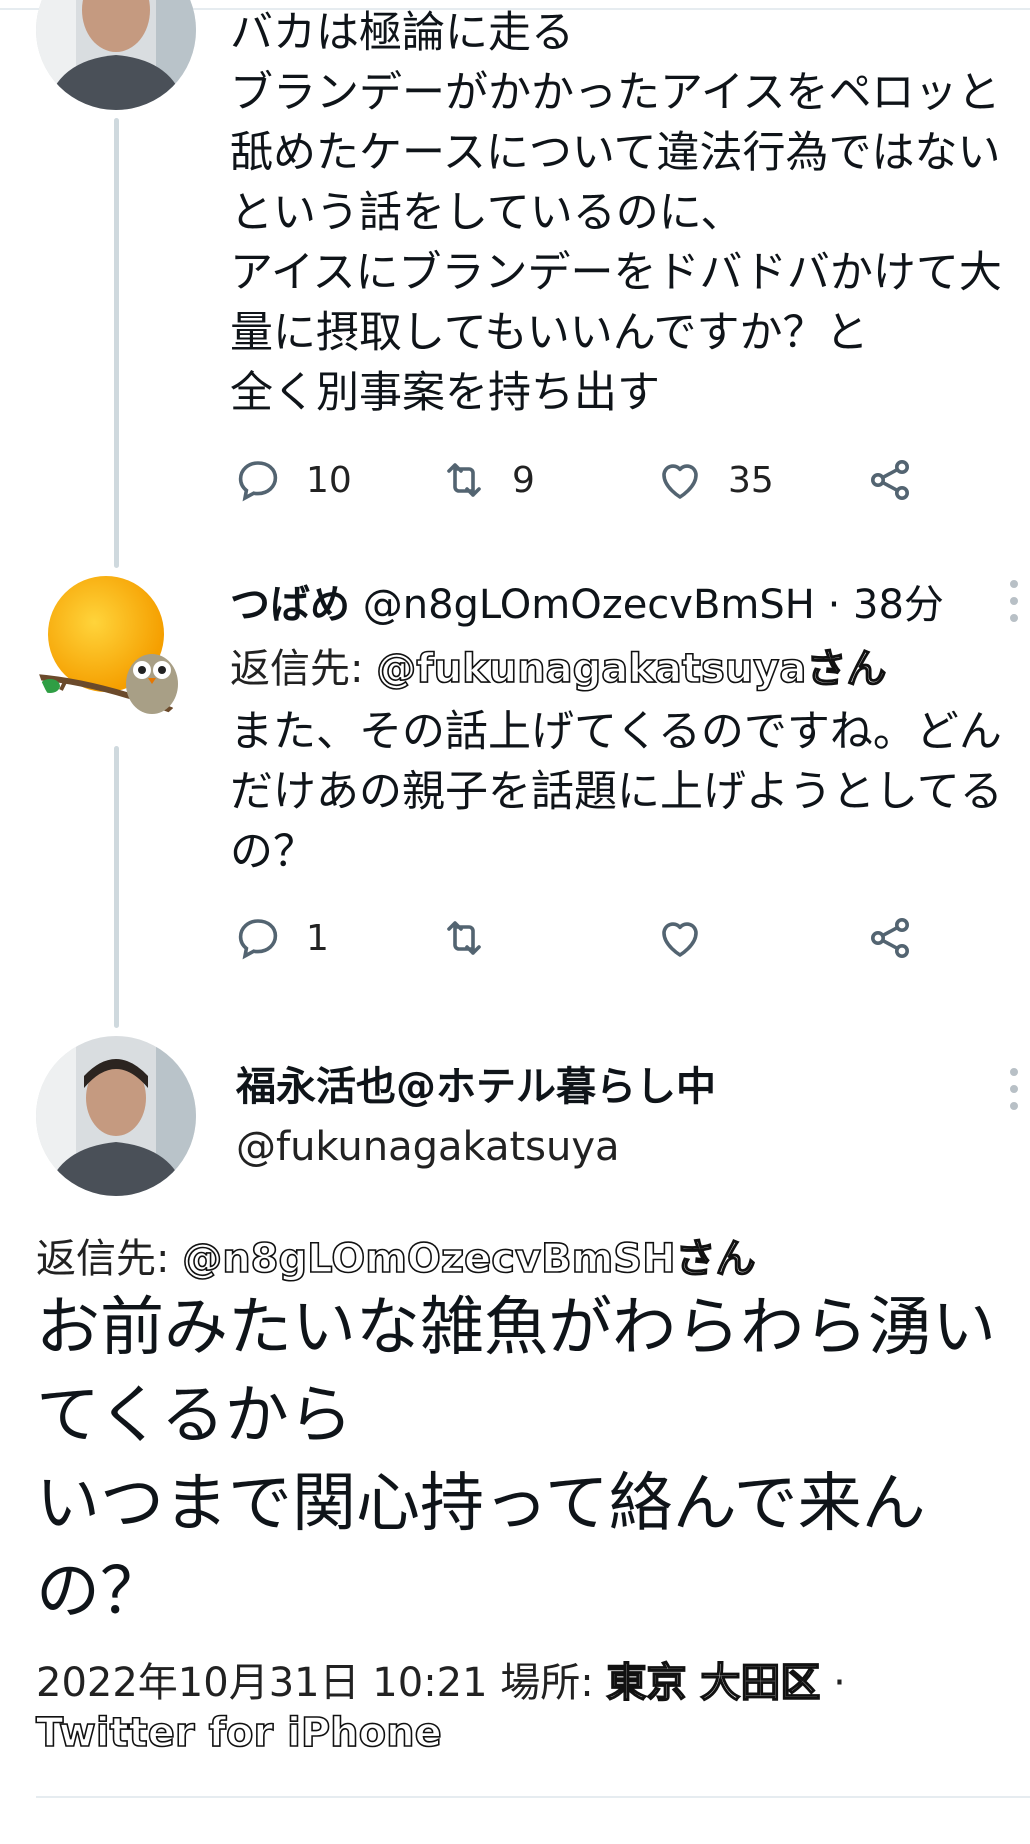 This screenshot has width=1030, height=1844. Describe the element at coordinates (402, 33) in the screenshot. I see `tweet1-line-1: バカは極論に走る` at that location.